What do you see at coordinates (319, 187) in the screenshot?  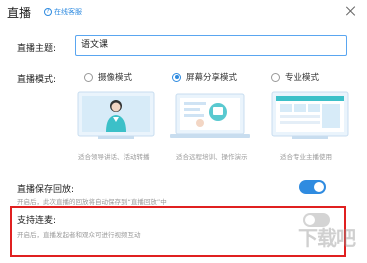 I see `toggle-knob` at bounding box center [319, 187].